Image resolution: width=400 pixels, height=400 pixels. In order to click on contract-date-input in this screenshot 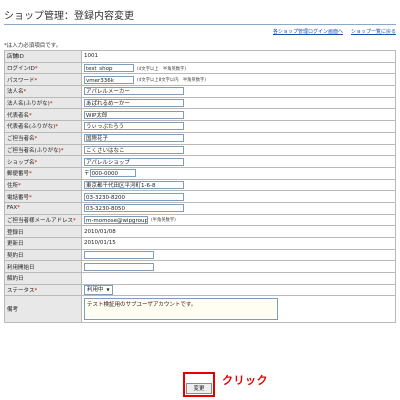, I will do `click(119, 255)`.